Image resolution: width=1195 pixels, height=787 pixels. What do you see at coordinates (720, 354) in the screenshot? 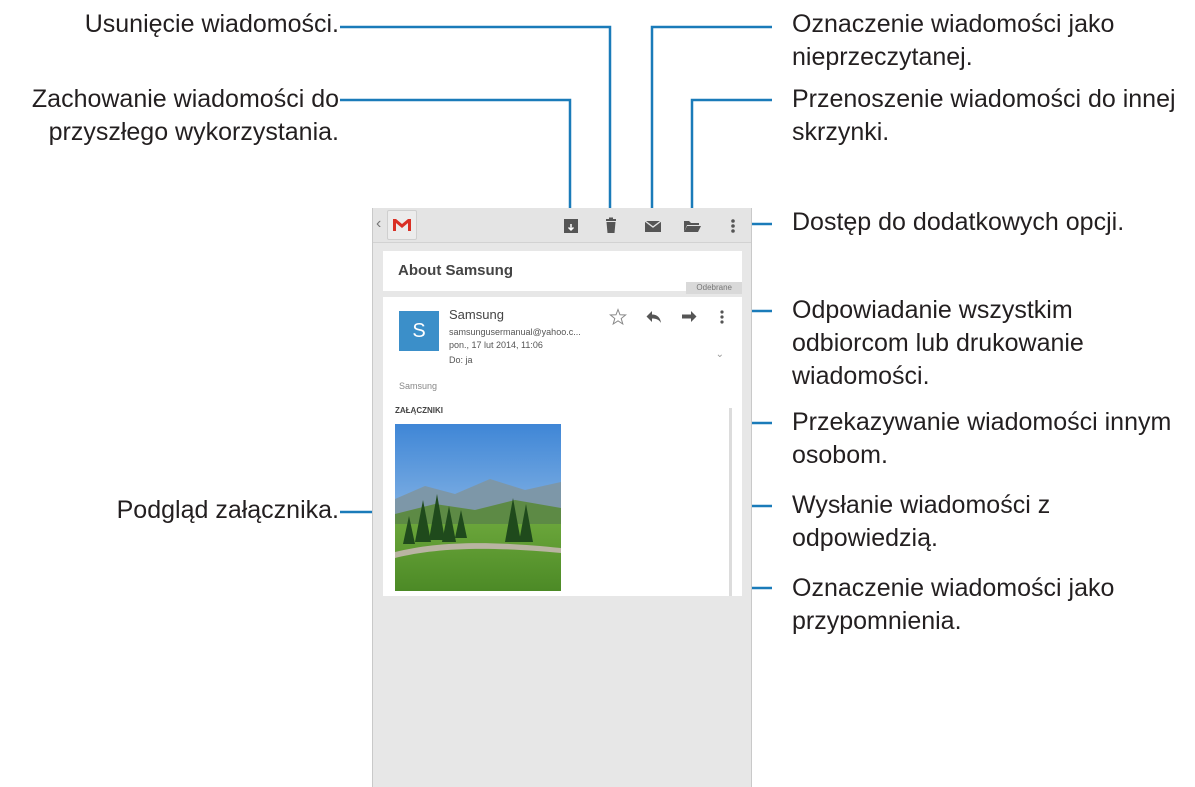
I see `expand-chevron-icon: ⌄` at bounding box center [720, 354].